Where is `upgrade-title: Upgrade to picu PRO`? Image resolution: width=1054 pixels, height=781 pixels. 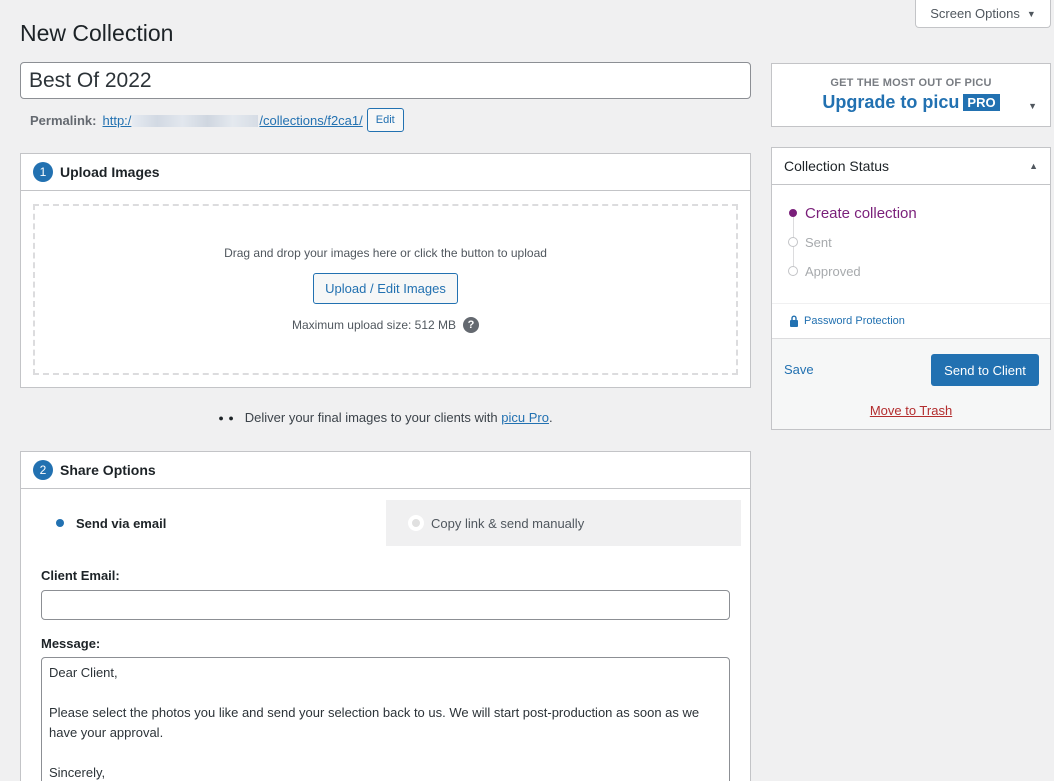 upgrade-title: Upgrade to picu PRO is located at coordinates (911, 102).